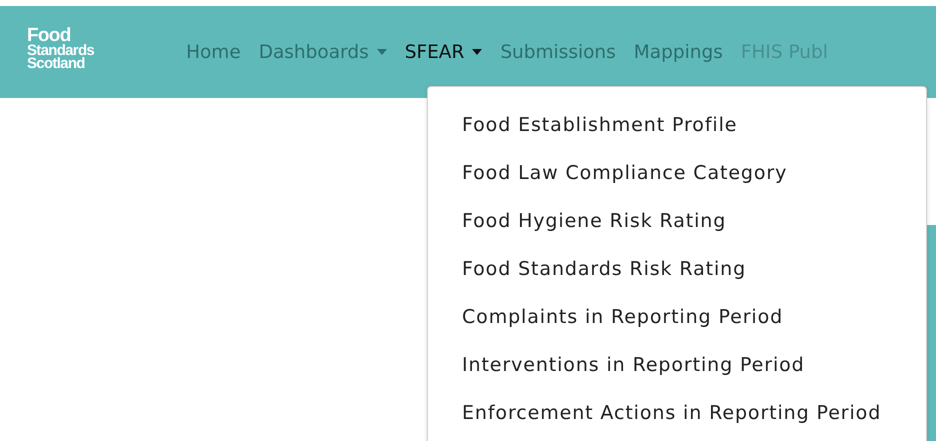 The image size is (936, 441). What do you see at coordinates (677, 230) in the screenshot?
I see `menu-item: Food Hygiene Risk Rating` at bounding box center [677, 230].